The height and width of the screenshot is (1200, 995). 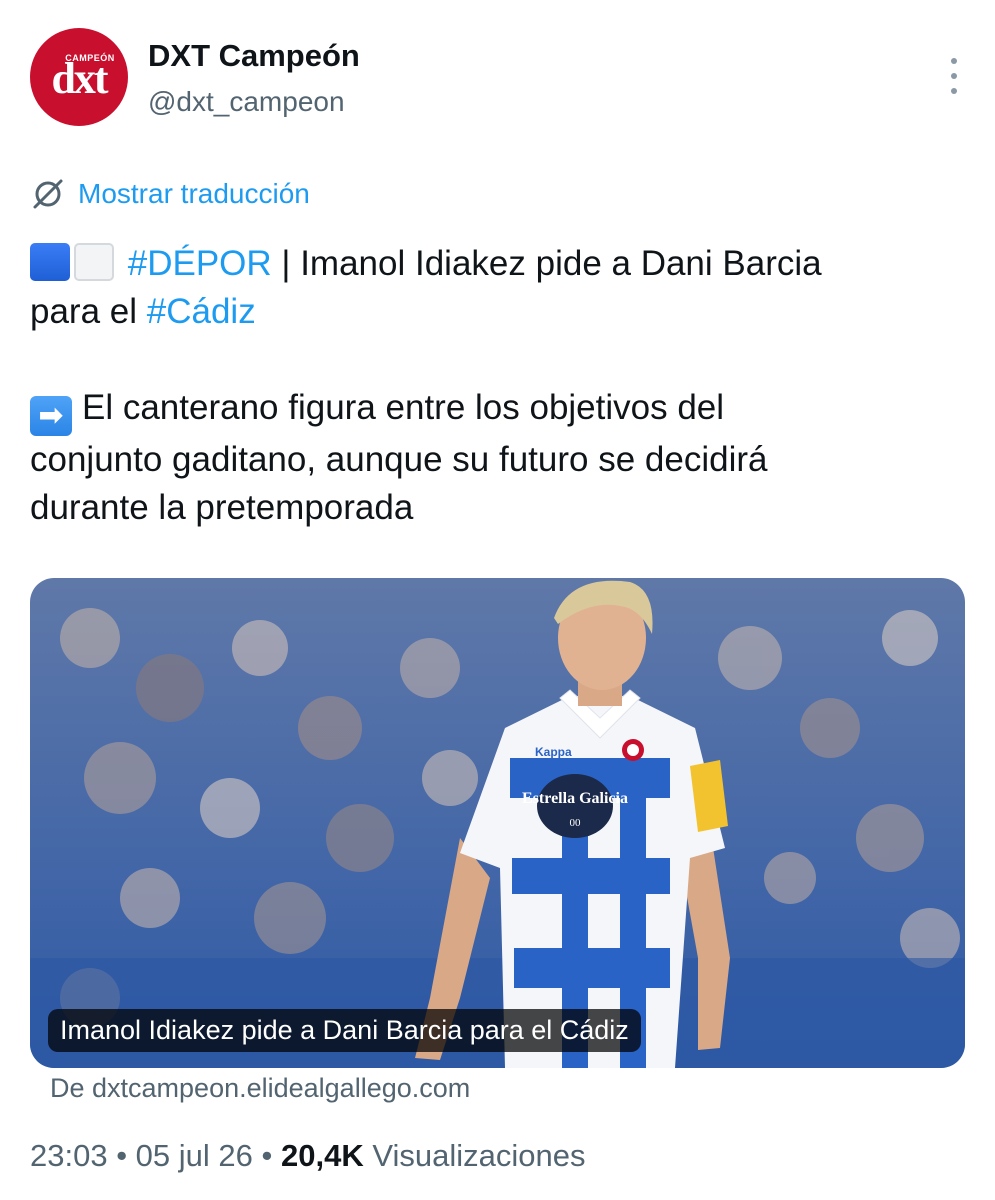 What do you see at coordinates (500, 312) in the screenshot?
I see `tweet-line-2: para el #Cádiz` at bounding box center [500, 312].